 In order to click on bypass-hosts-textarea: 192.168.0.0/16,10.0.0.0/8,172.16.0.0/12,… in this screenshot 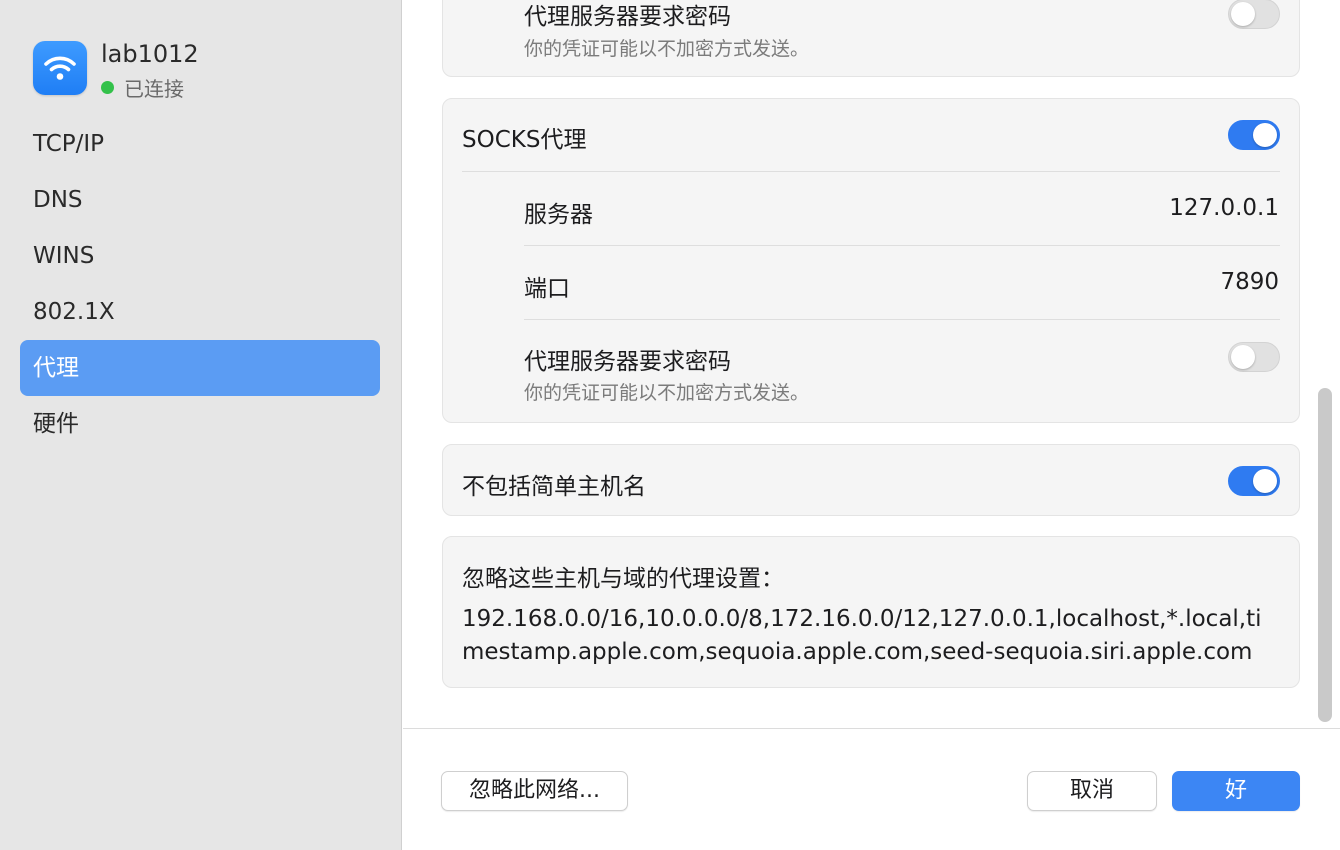, I will do `click(872, 636)`.